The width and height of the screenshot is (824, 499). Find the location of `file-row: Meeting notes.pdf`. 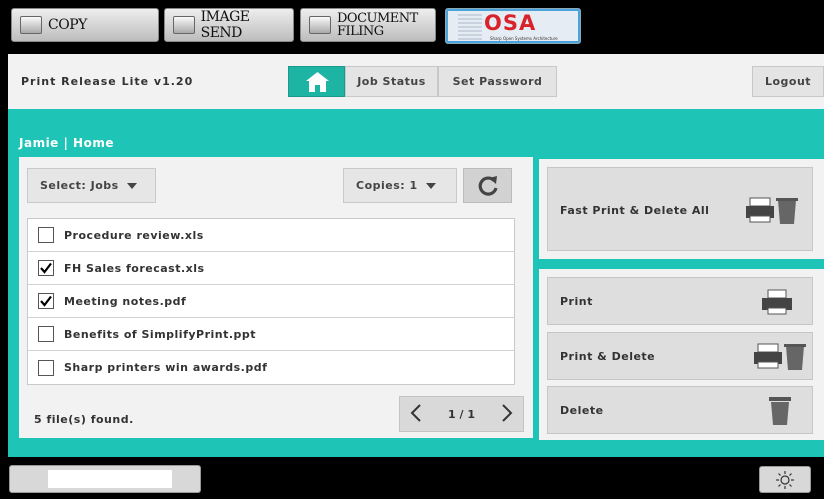

file-row: Meeting notes.pdf is located at coordinates (271, 301).